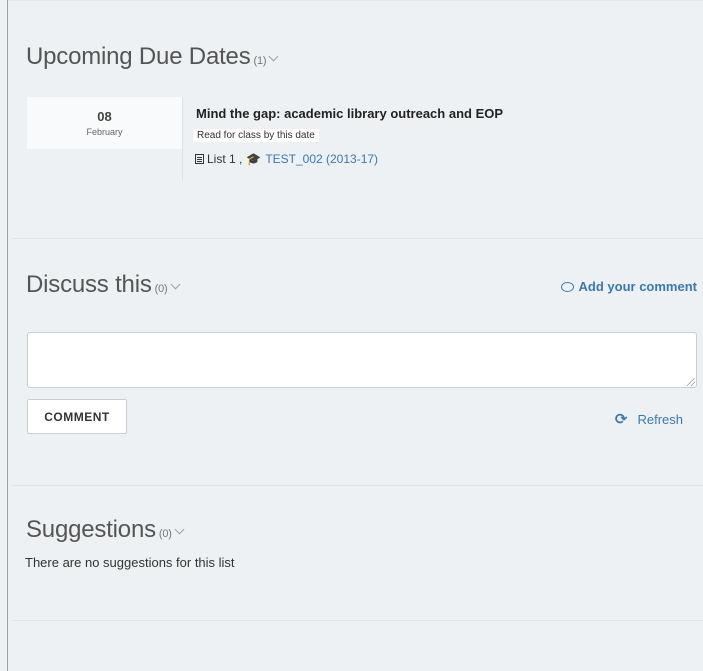 Image resolution: width=703 pixels, height=671 pixels. Describe the element at coordinates (567, 286) in the screenshot. I see `comment-bubble-icon` at that location.